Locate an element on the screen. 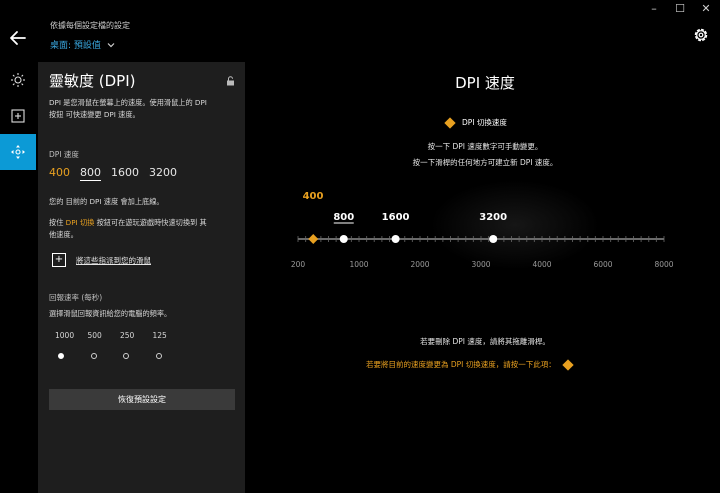  report-rate-options: 1000 500 250 125 is located at coordinates (120, 335).